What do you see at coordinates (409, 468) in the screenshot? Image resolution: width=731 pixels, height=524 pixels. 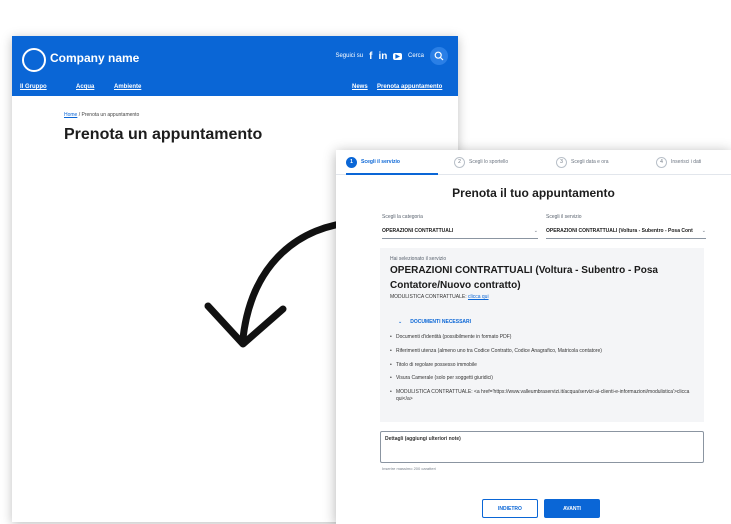 I see `notes-hint: Inserire massimo 200 caratteri` at bounding box center [409, 468].